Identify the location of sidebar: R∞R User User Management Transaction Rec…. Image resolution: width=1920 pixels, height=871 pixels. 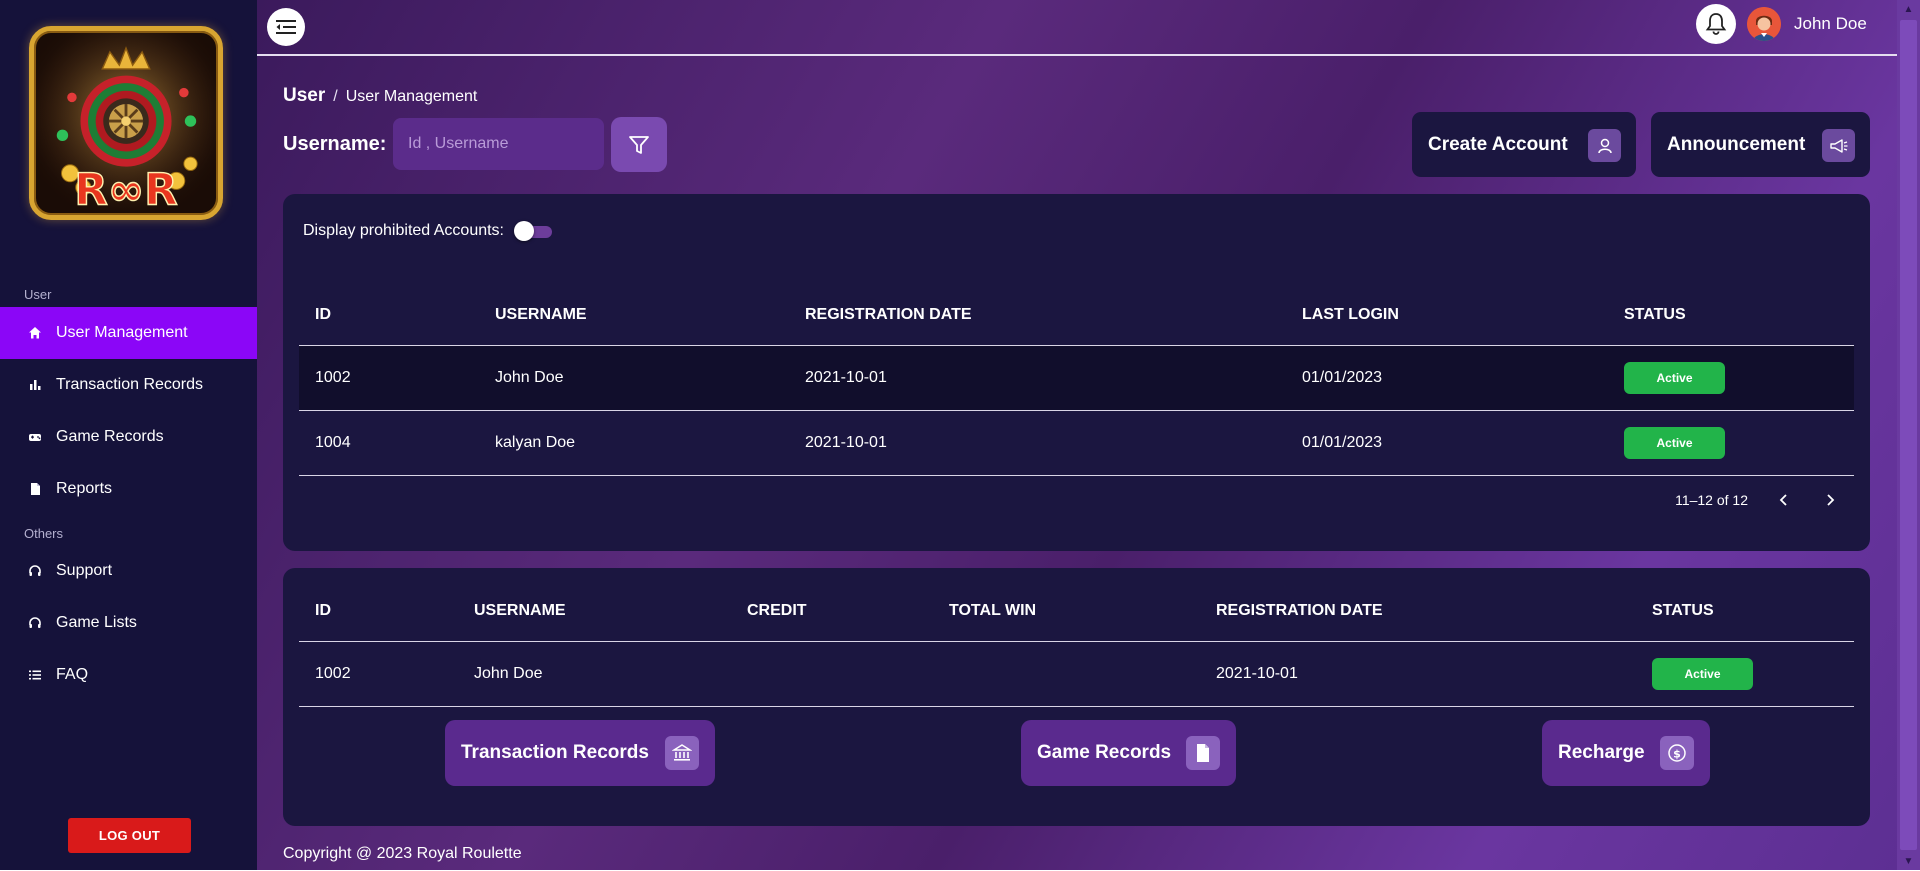
(128, 435).